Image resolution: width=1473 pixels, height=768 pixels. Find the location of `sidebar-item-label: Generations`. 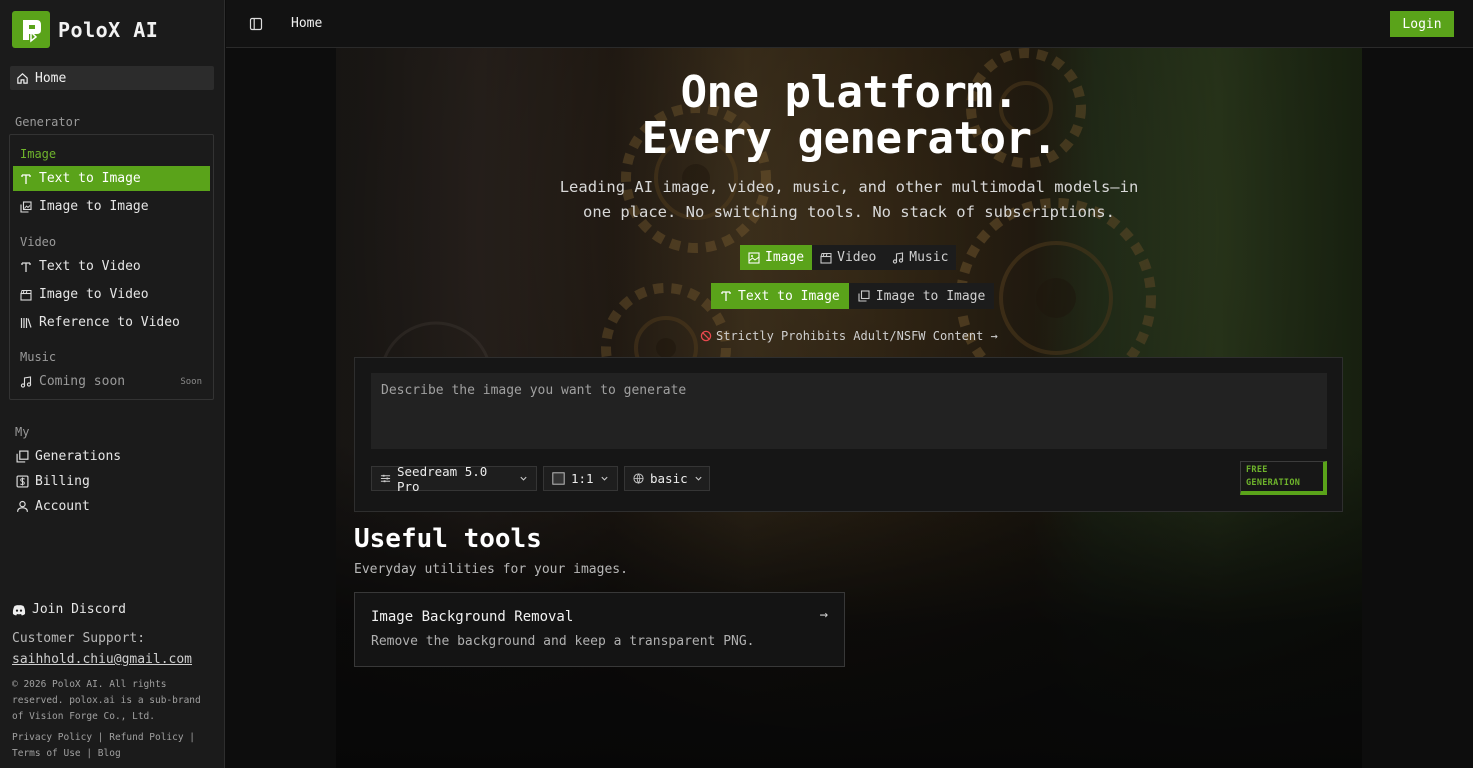

sidebar-item-label: Generations is located at coordinates (78, 456).